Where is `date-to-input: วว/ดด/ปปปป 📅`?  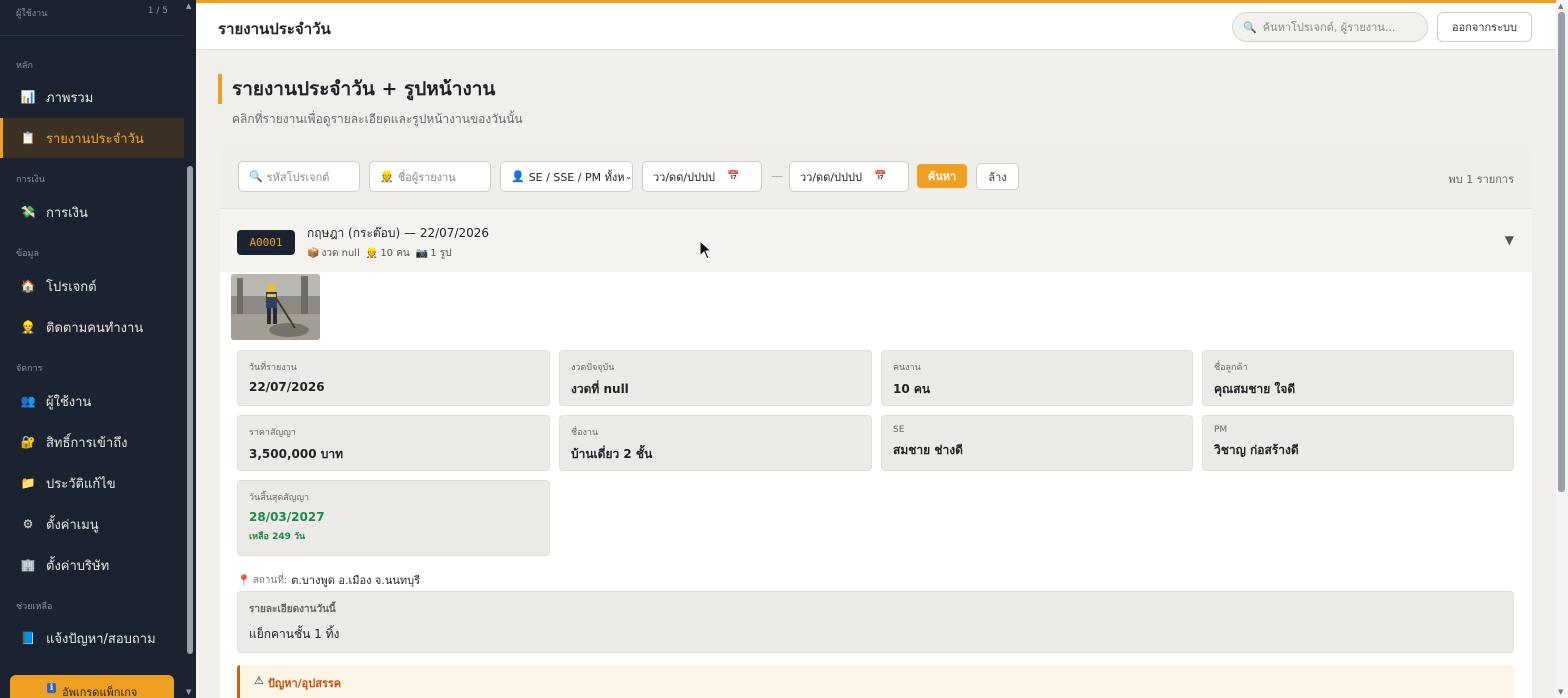 date-to-input: วว/ดด/ปปปป 📅 is located at coordinates (849, 176).